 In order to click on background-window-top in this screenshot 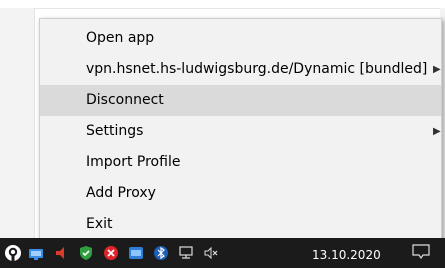, I will do `click(222, 4)`.